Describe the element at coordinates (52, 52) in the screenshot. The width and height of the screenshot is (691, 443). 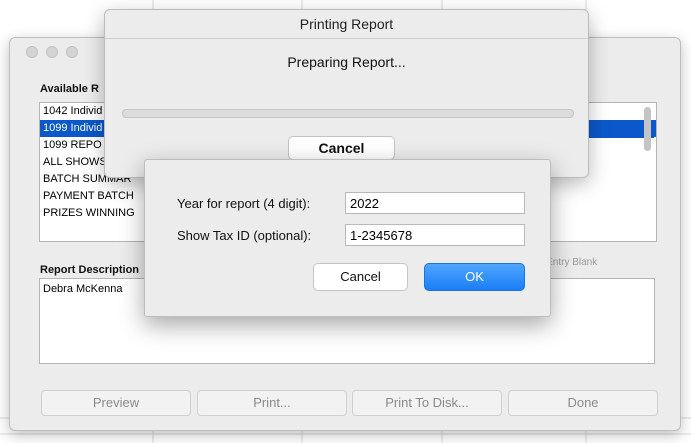
I see `minimize-window-icon` at that location.